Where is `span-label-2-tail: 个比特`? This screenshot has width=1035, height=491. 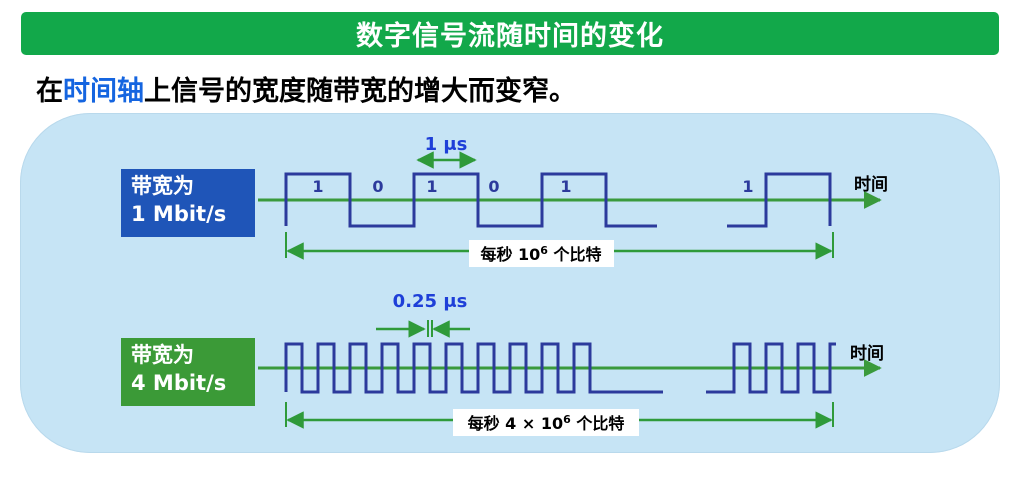 span-label-2-tail: 个比特 is located at coordinates (598, 423).